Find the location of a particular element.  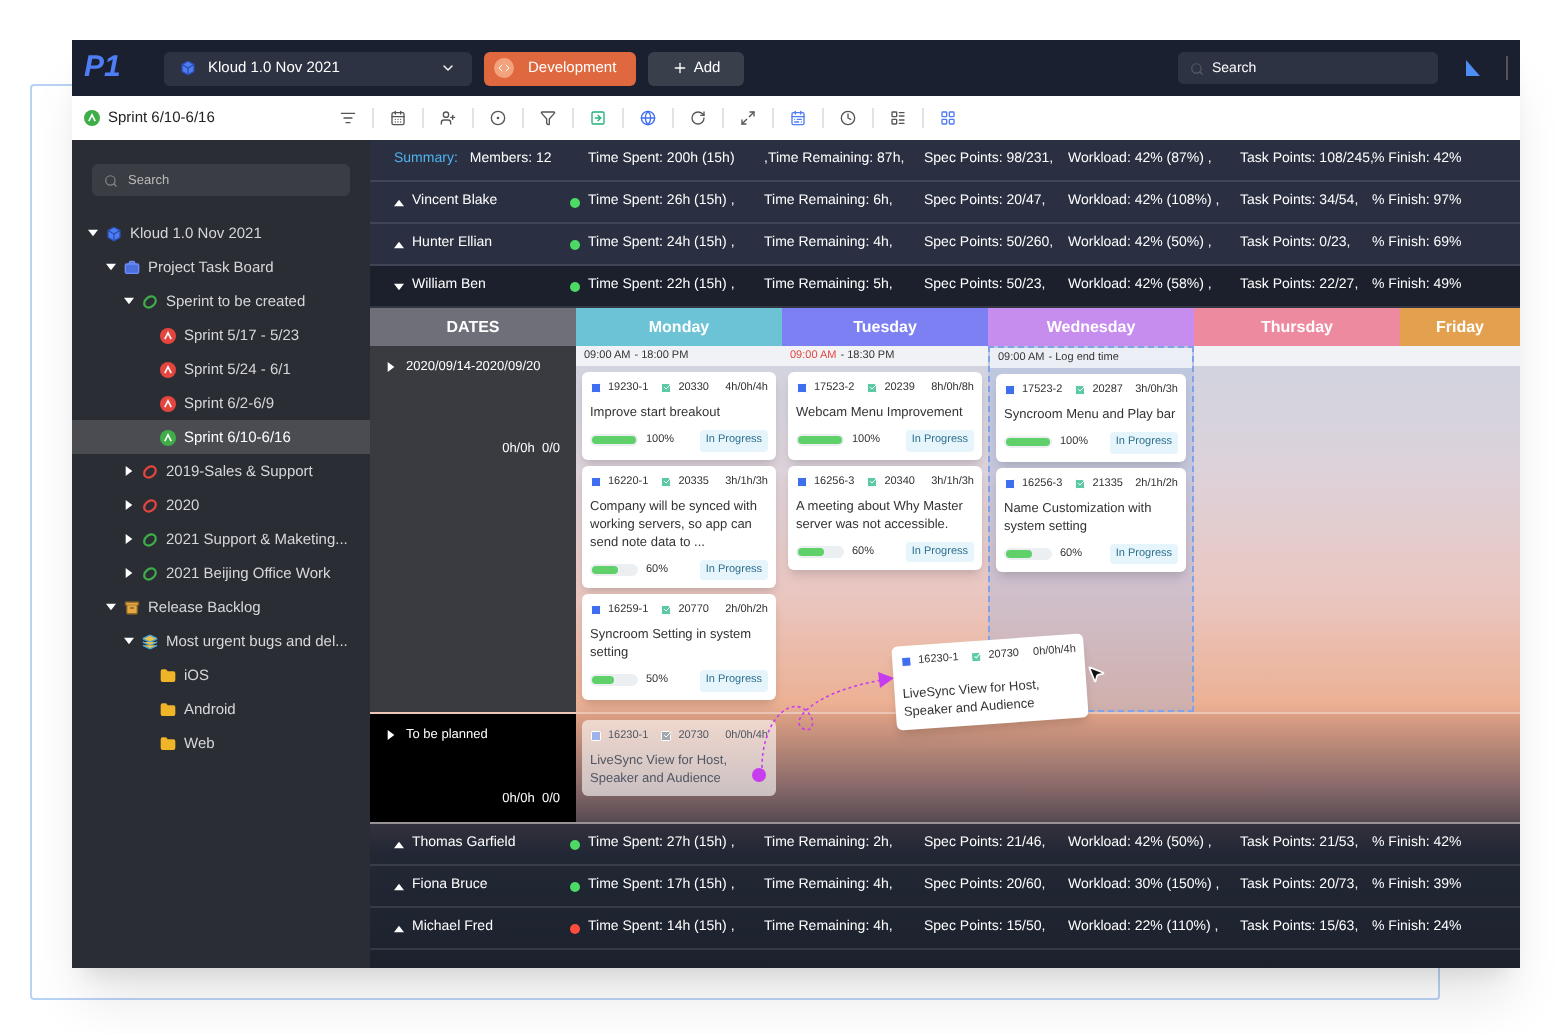

column-header: DATES is located at coordinates (473, 327).